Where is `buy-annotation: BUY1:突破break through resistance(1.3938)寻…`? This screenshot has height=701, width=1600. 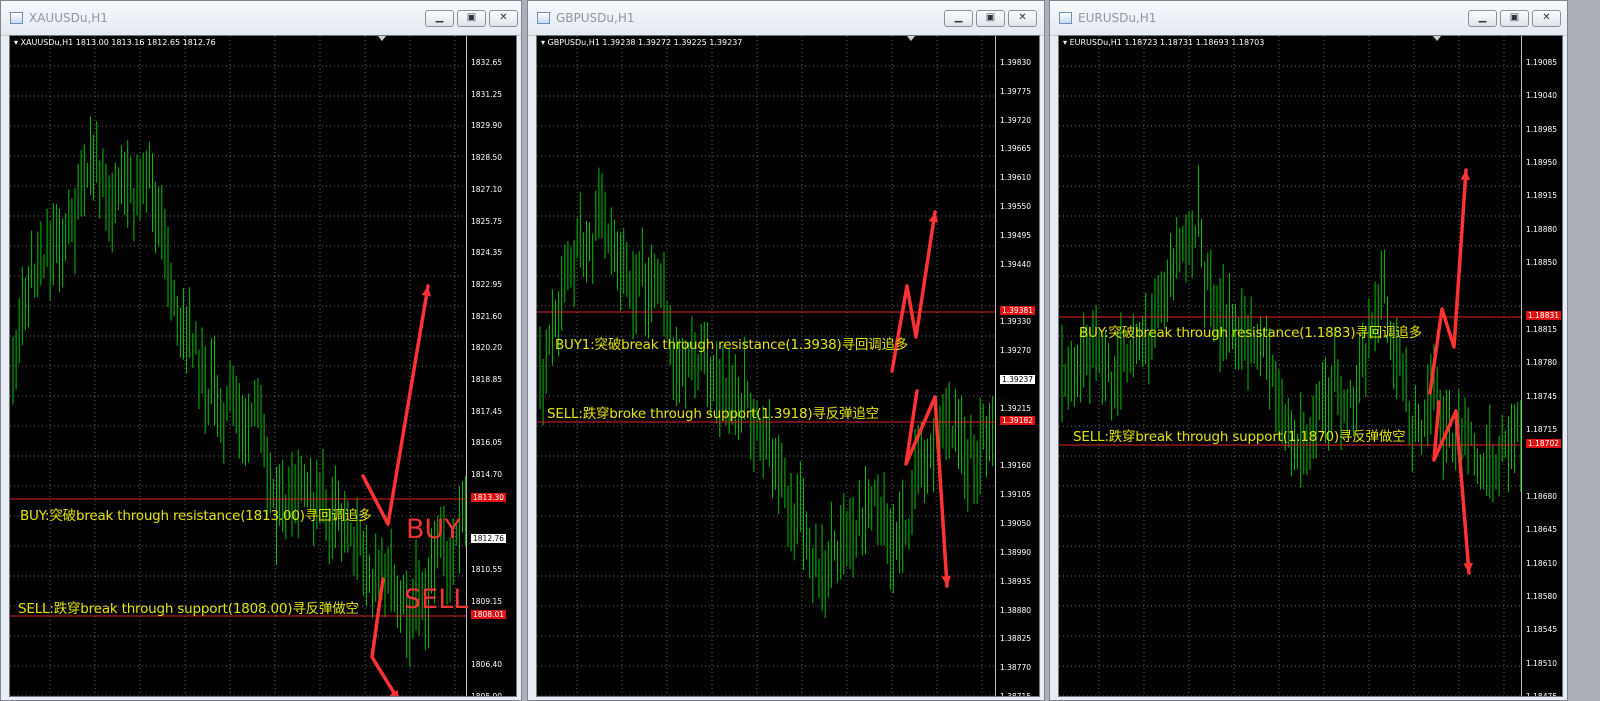 buy-annotation: BUY1:突破break through resistance(1.3938)寻… is located at coordinates (732, 345).